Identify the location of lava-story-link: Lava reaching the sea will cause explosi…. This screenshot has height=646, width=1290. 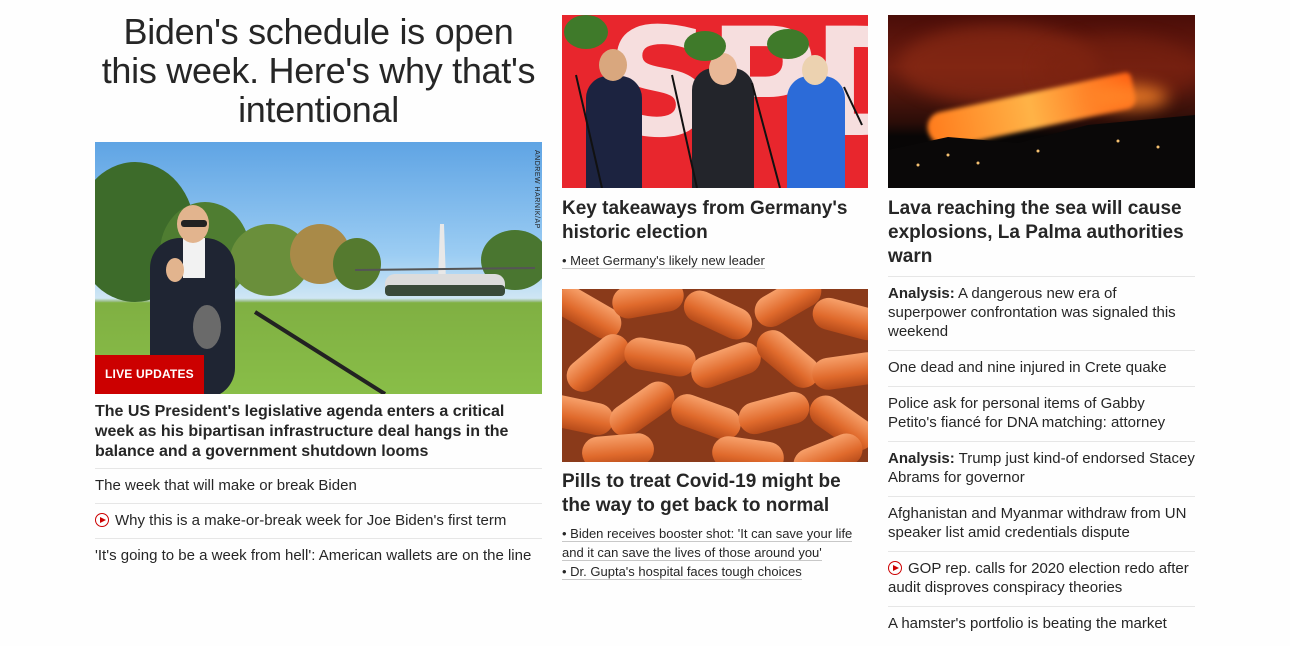
(1036, 232).